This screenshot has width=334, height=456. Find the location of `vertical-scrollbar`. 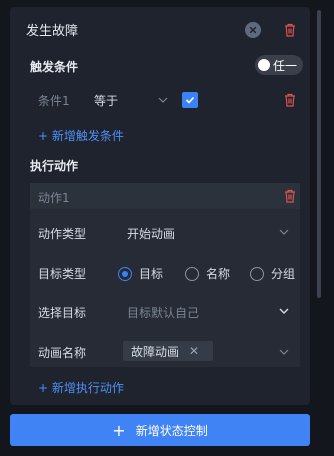

vertical-scrollbar is located at coordinates (319, 154).